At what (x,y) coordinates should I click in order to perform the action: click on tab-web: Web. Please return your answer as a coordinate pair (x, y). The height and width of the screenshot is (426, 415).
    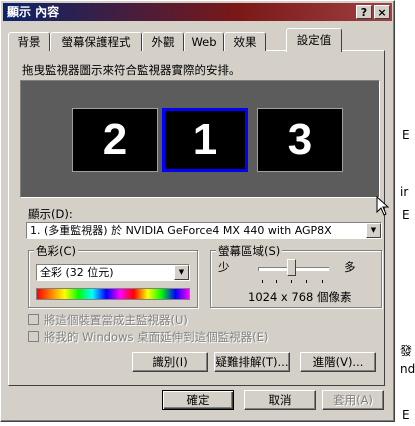
    Looking at the image, I should click on (204, 41).